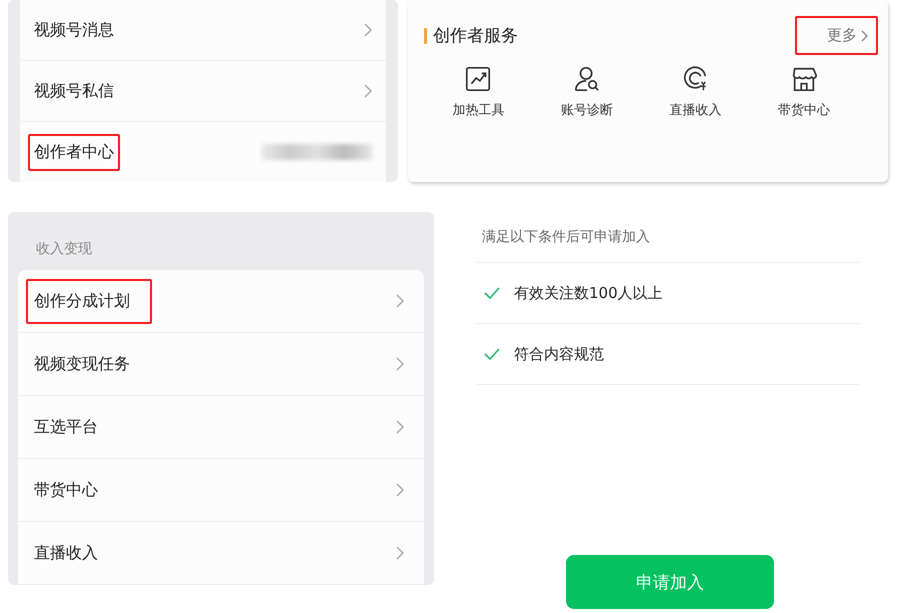 This screenshot has width=901, height=613. Describe the element at coordinates (478, 110) in the screenshot. I see `service-label: 加热工具` at that location.